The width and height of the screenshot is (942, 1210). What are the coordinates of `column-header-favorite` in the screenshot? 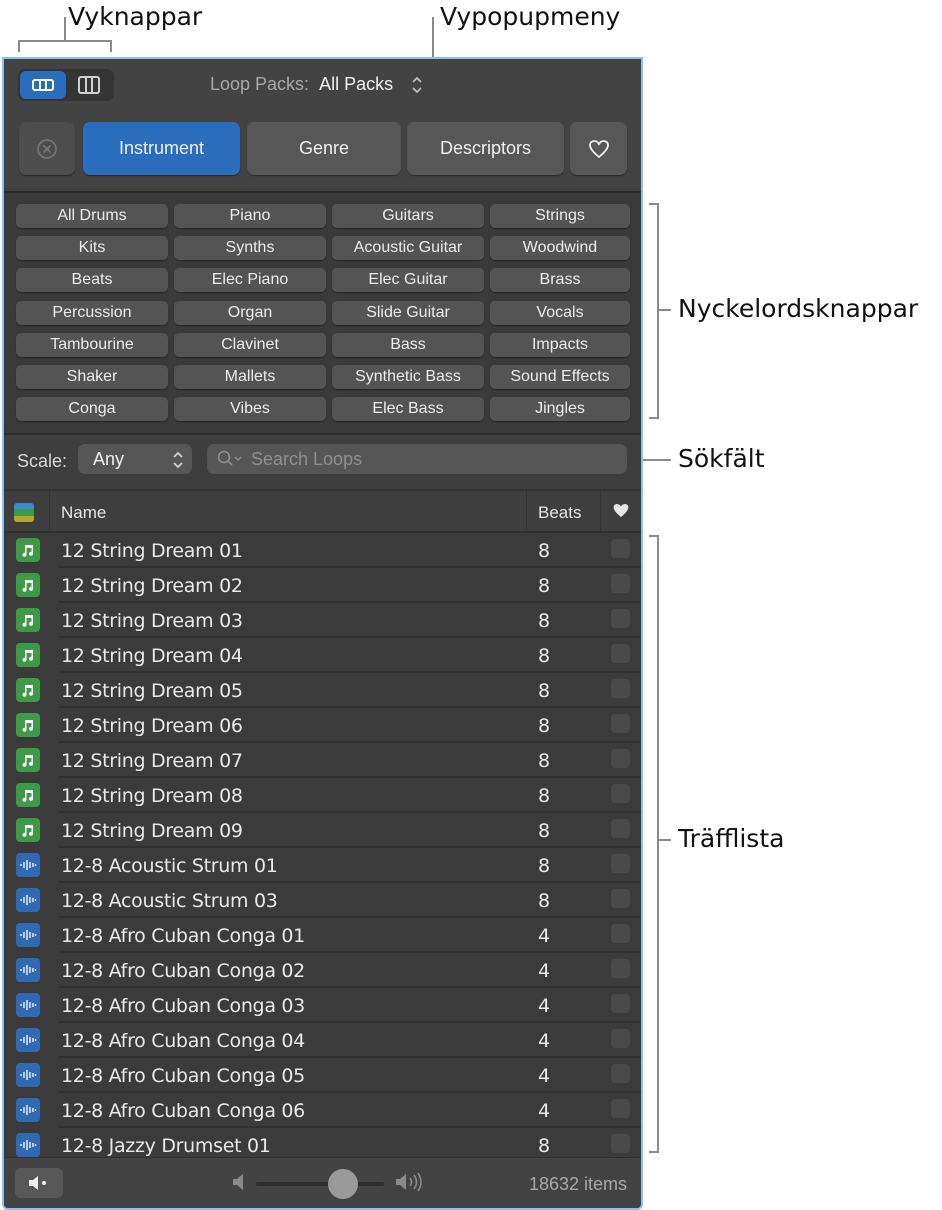 It's located at (621, 513).